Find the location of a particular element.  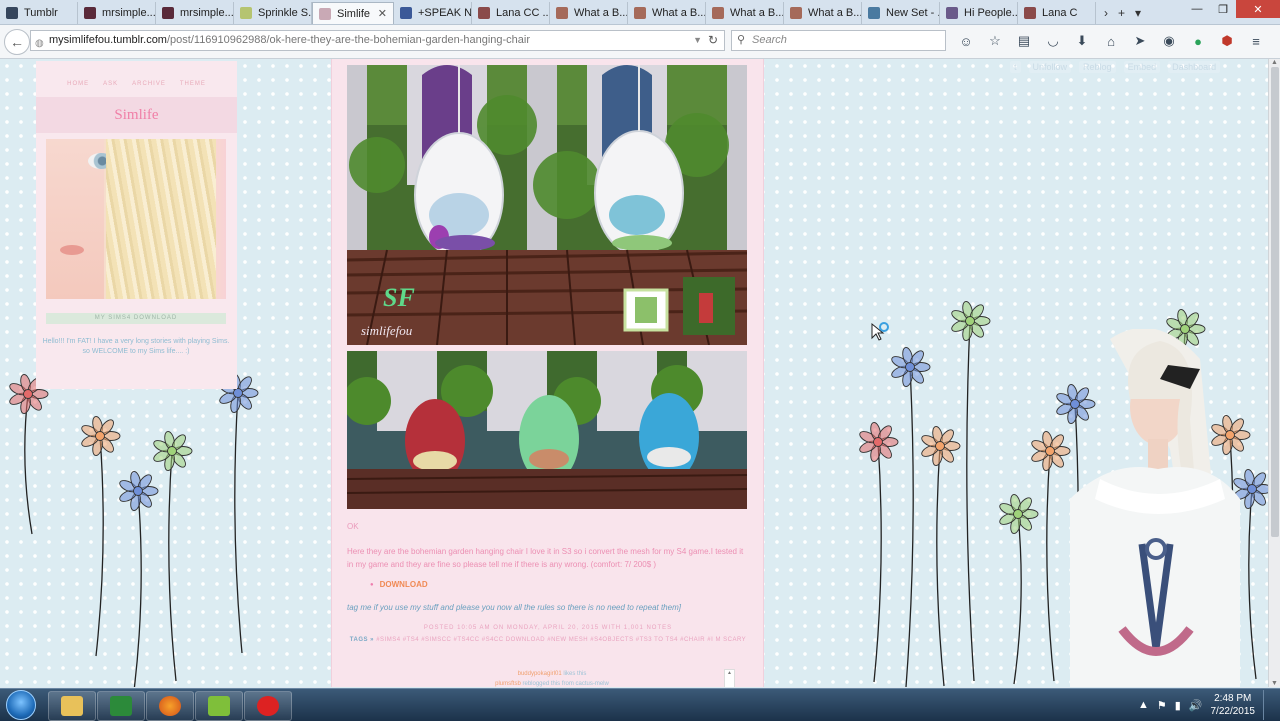

tab-0: Tumblr is located at coordinates (39, 13).